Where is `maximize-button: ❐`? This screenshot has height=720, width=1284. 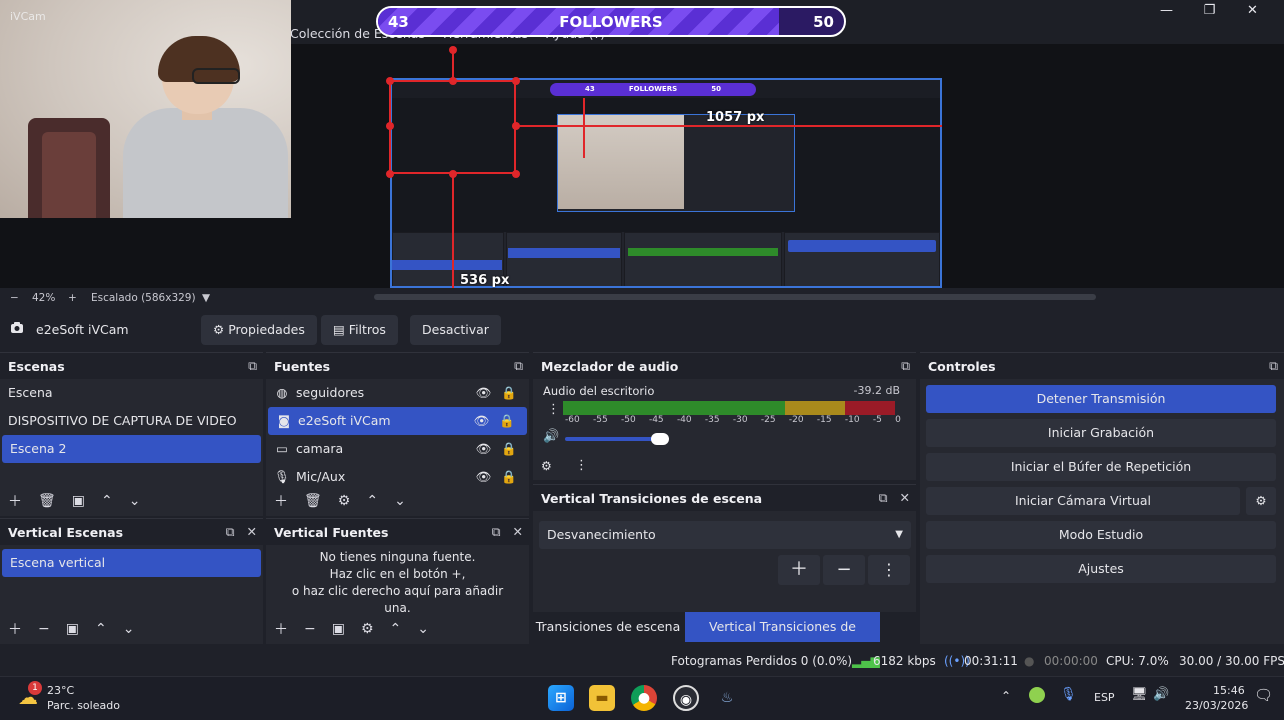
maximize-button: ❐ is located at coordinates (1209, 11).